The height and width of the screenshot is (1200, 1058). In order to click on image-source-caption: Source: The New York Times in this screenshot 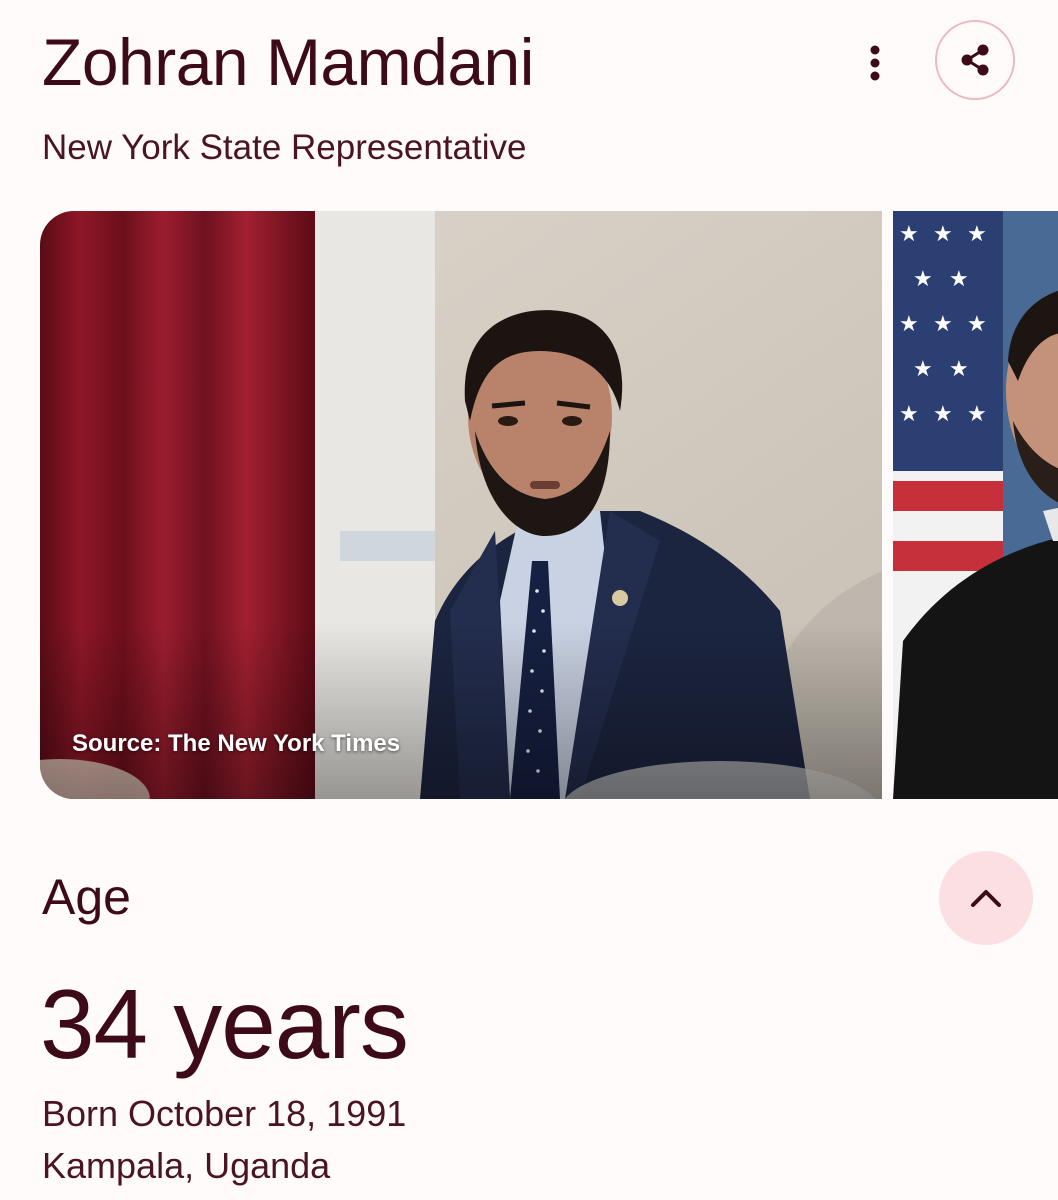, I will do `click(236, 743)`.